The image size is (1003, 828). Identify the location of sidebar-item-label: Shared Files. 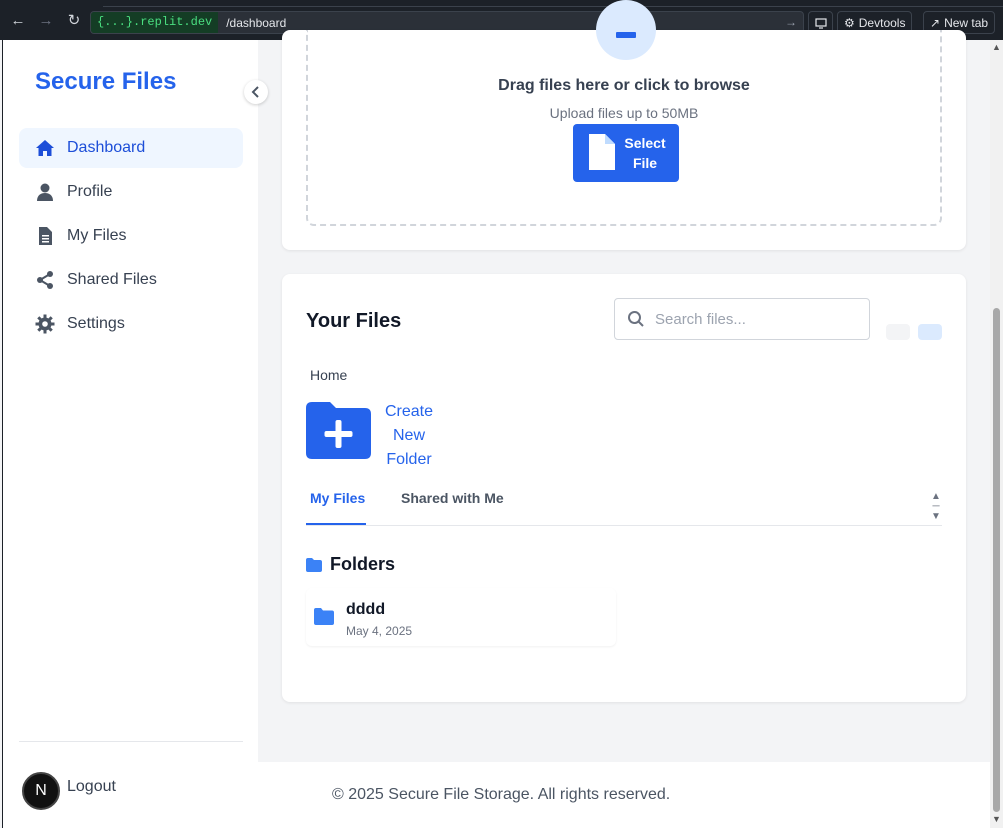
(112, 279).